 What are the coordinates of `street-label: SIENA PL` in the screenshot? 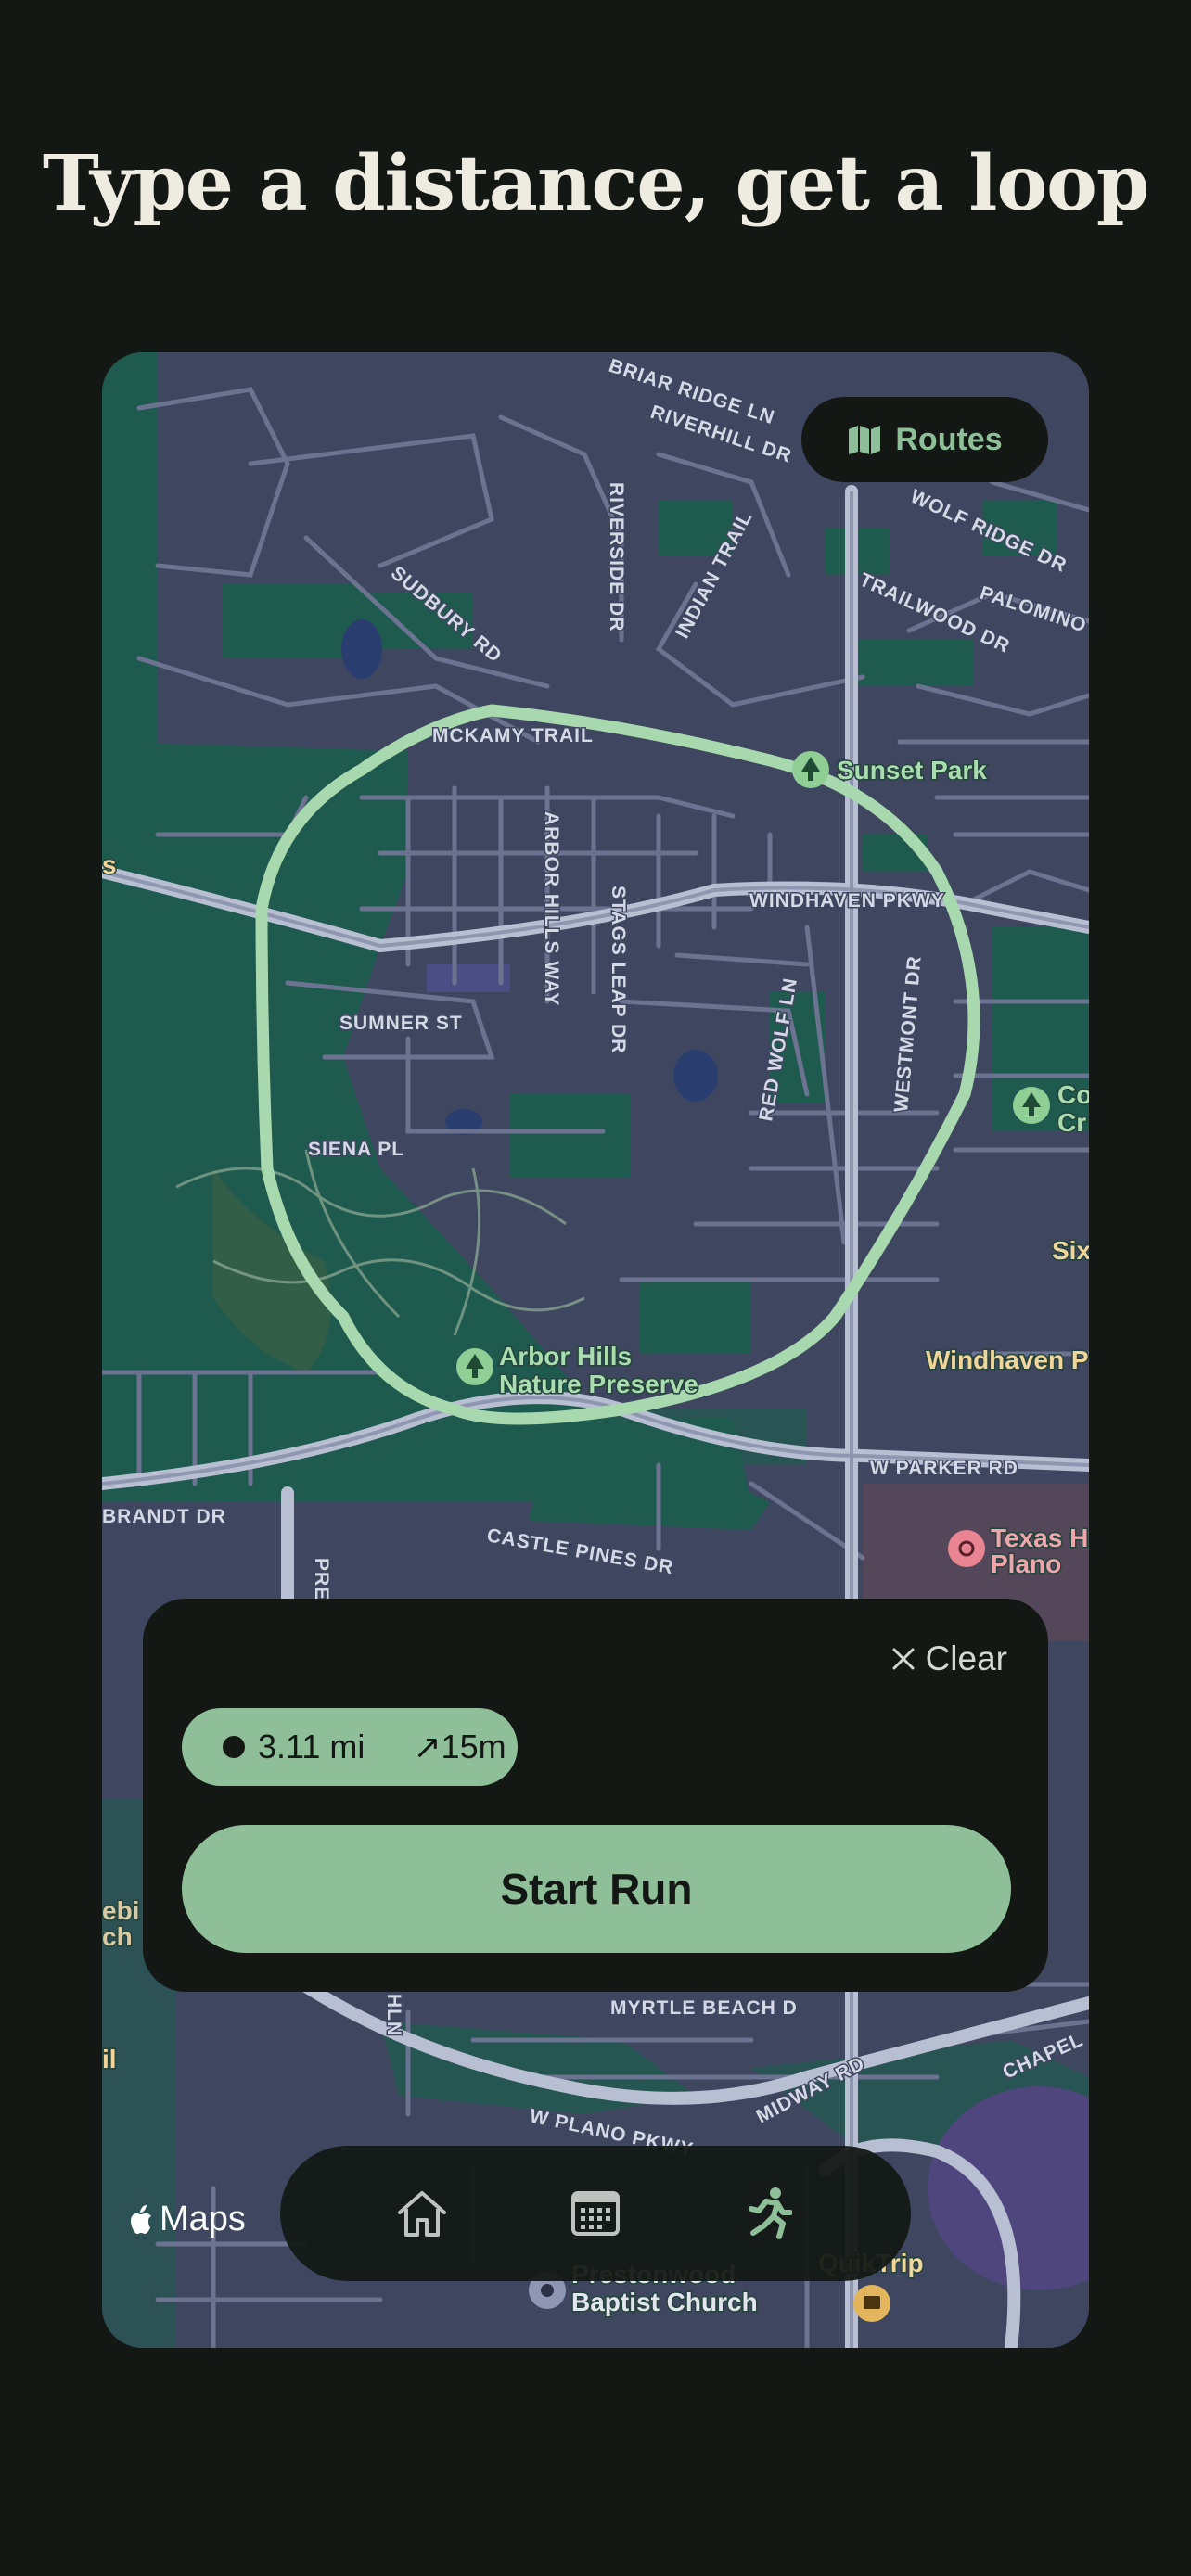 It's located at (356, 1149).